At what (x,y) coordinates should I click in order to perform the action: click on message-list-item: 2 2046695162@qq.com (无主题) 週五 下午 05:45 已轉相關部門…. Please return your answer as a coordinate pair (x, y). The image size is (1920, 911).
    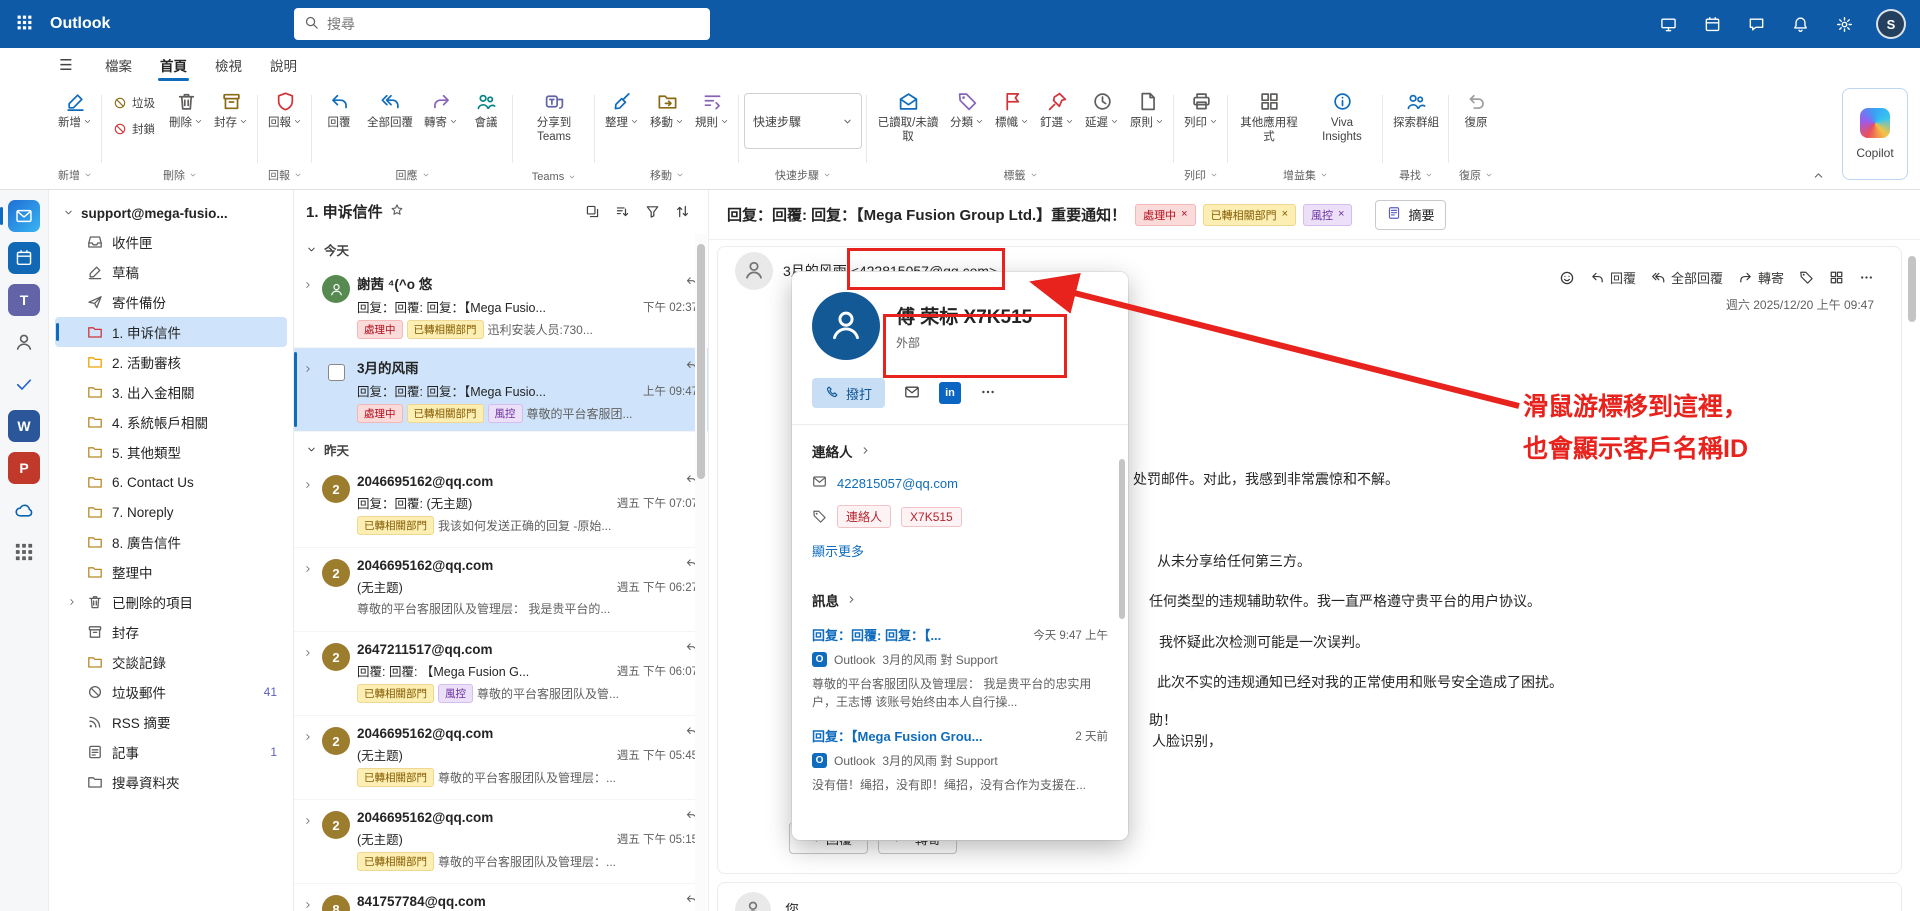
    Looking at the image, I should click on (501, 758).